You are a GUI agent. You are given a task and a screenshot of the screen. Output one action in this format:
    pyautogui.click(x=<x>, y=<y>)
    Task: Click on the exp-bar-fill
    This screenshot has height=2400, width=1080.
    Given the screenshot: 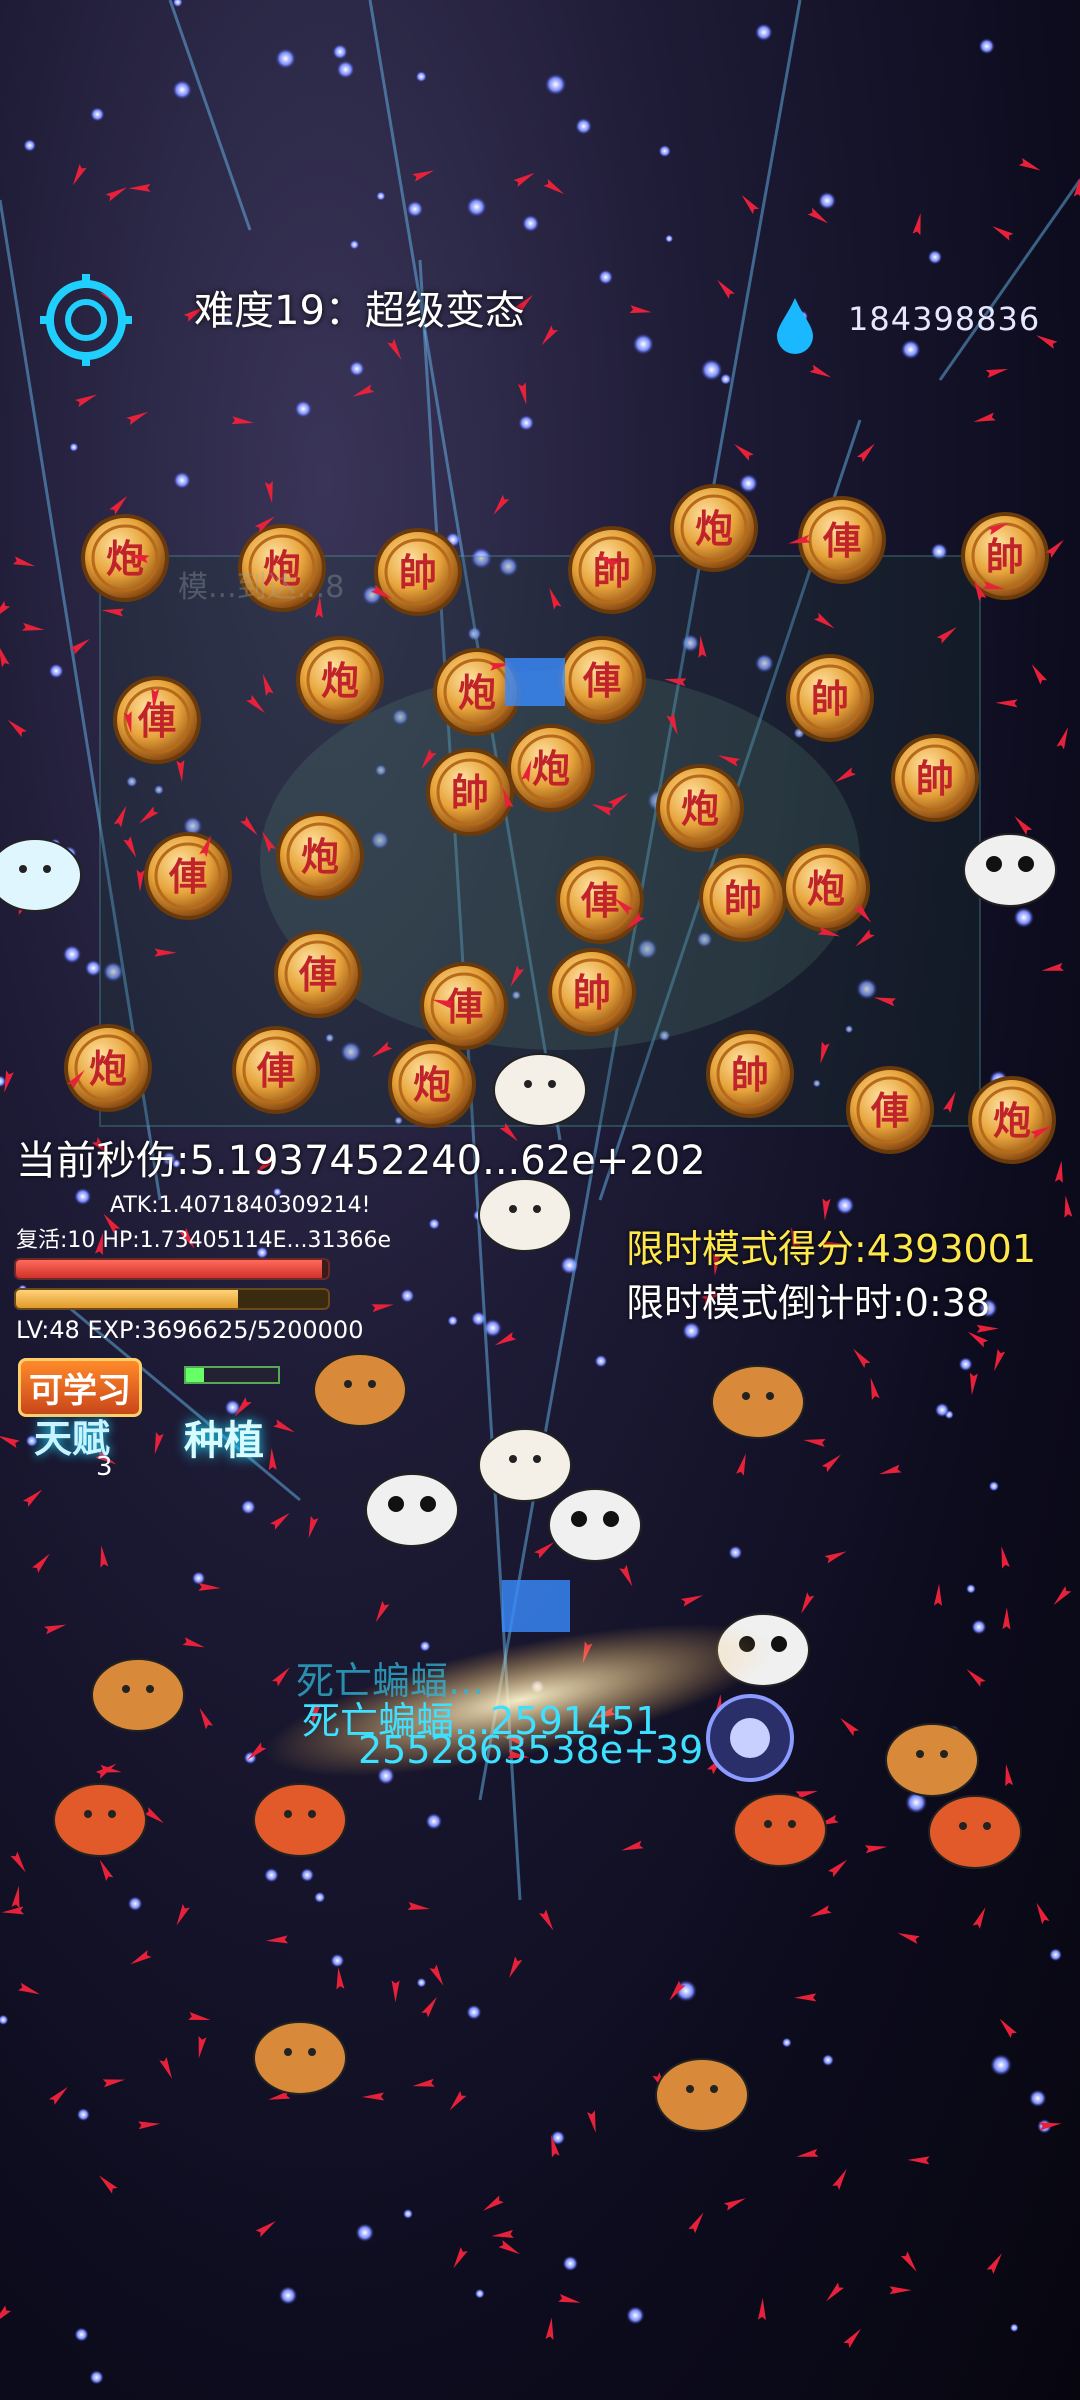 What is the action you would take?
    pyautogui.click(x=127, y=1299)
    